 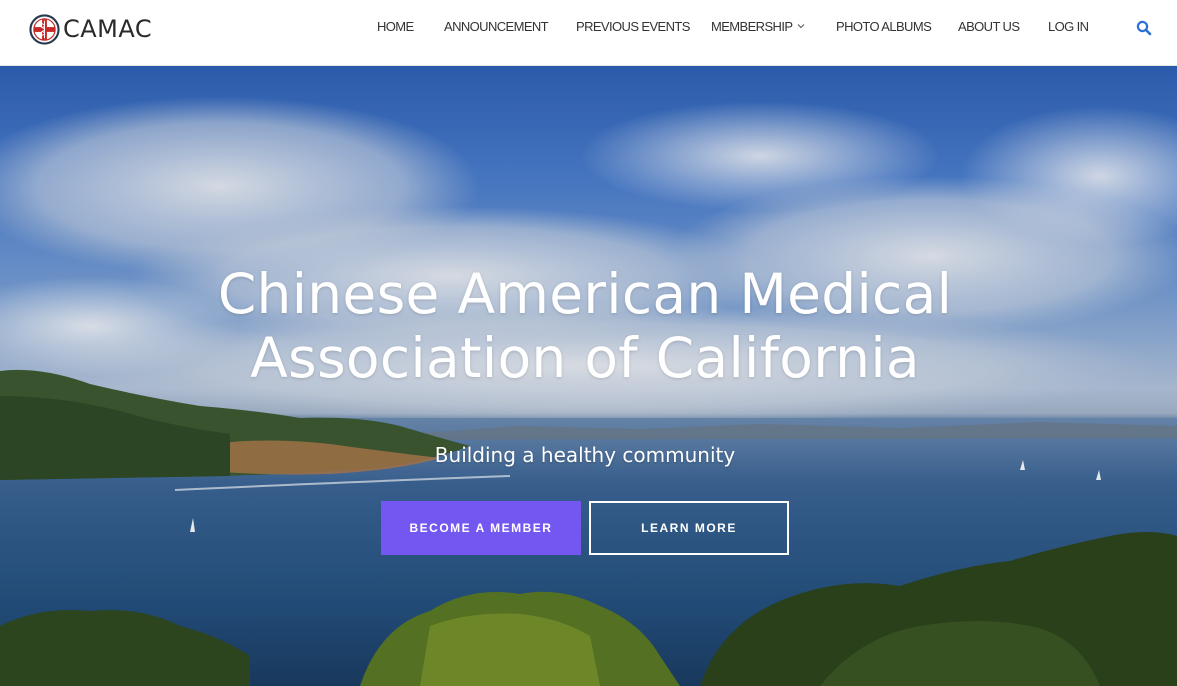 What do you see at coordinates (689, 528) in the screenshot?
I see `learn-more-button: LEARN MORE` at bounding box center [689, 528].